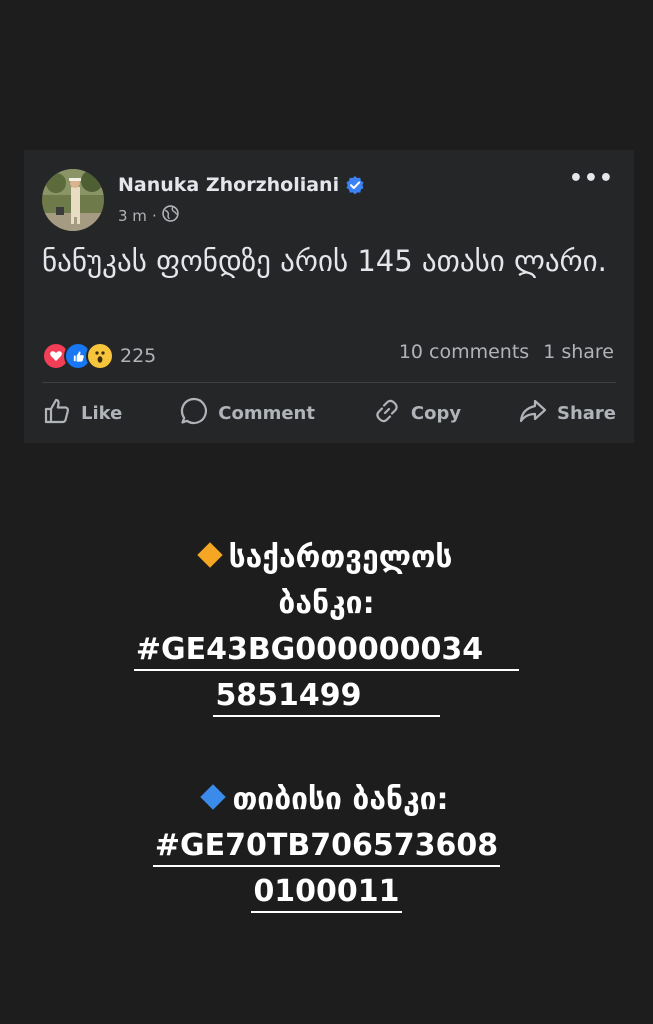 Image resolution: width=653 pixels, height=1024 pixels. I want to click on post-actions: Like Comment Copy Share, so click(329, 413).